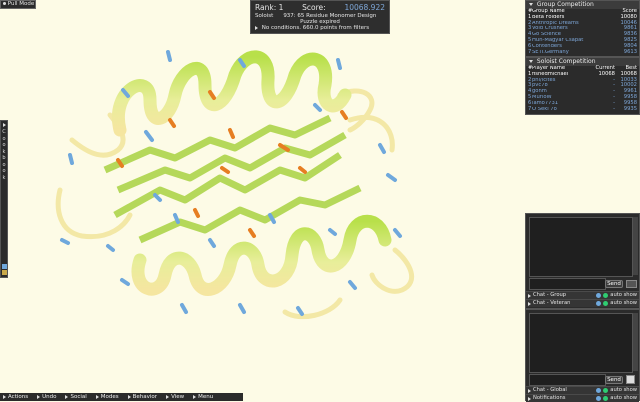 The image size is (640, 402). Describe the element at coordinates (582, 390) in the screenshot. I see `chat-tab: Chat - Global auto show` at that location.